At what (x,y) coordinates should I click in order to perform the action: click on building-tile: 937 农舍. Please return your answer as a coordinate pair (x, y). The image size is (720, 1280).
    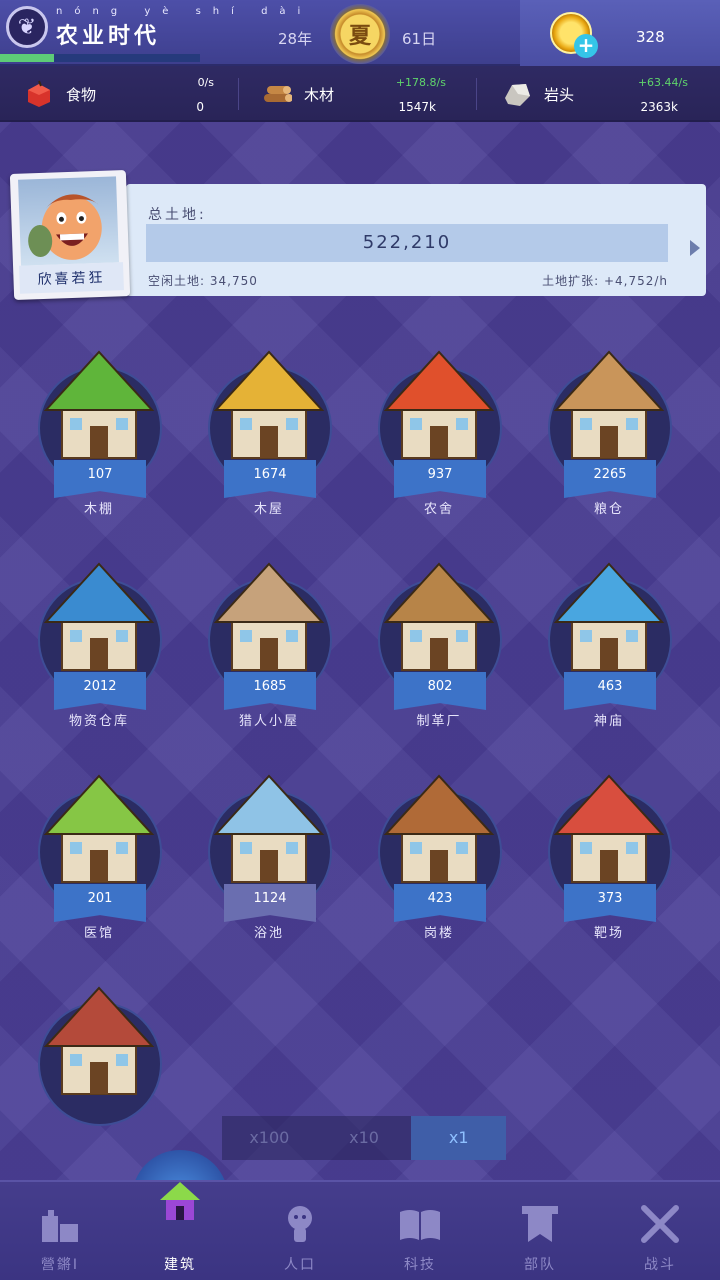
    Looking at the image, I should click on (439, 426).